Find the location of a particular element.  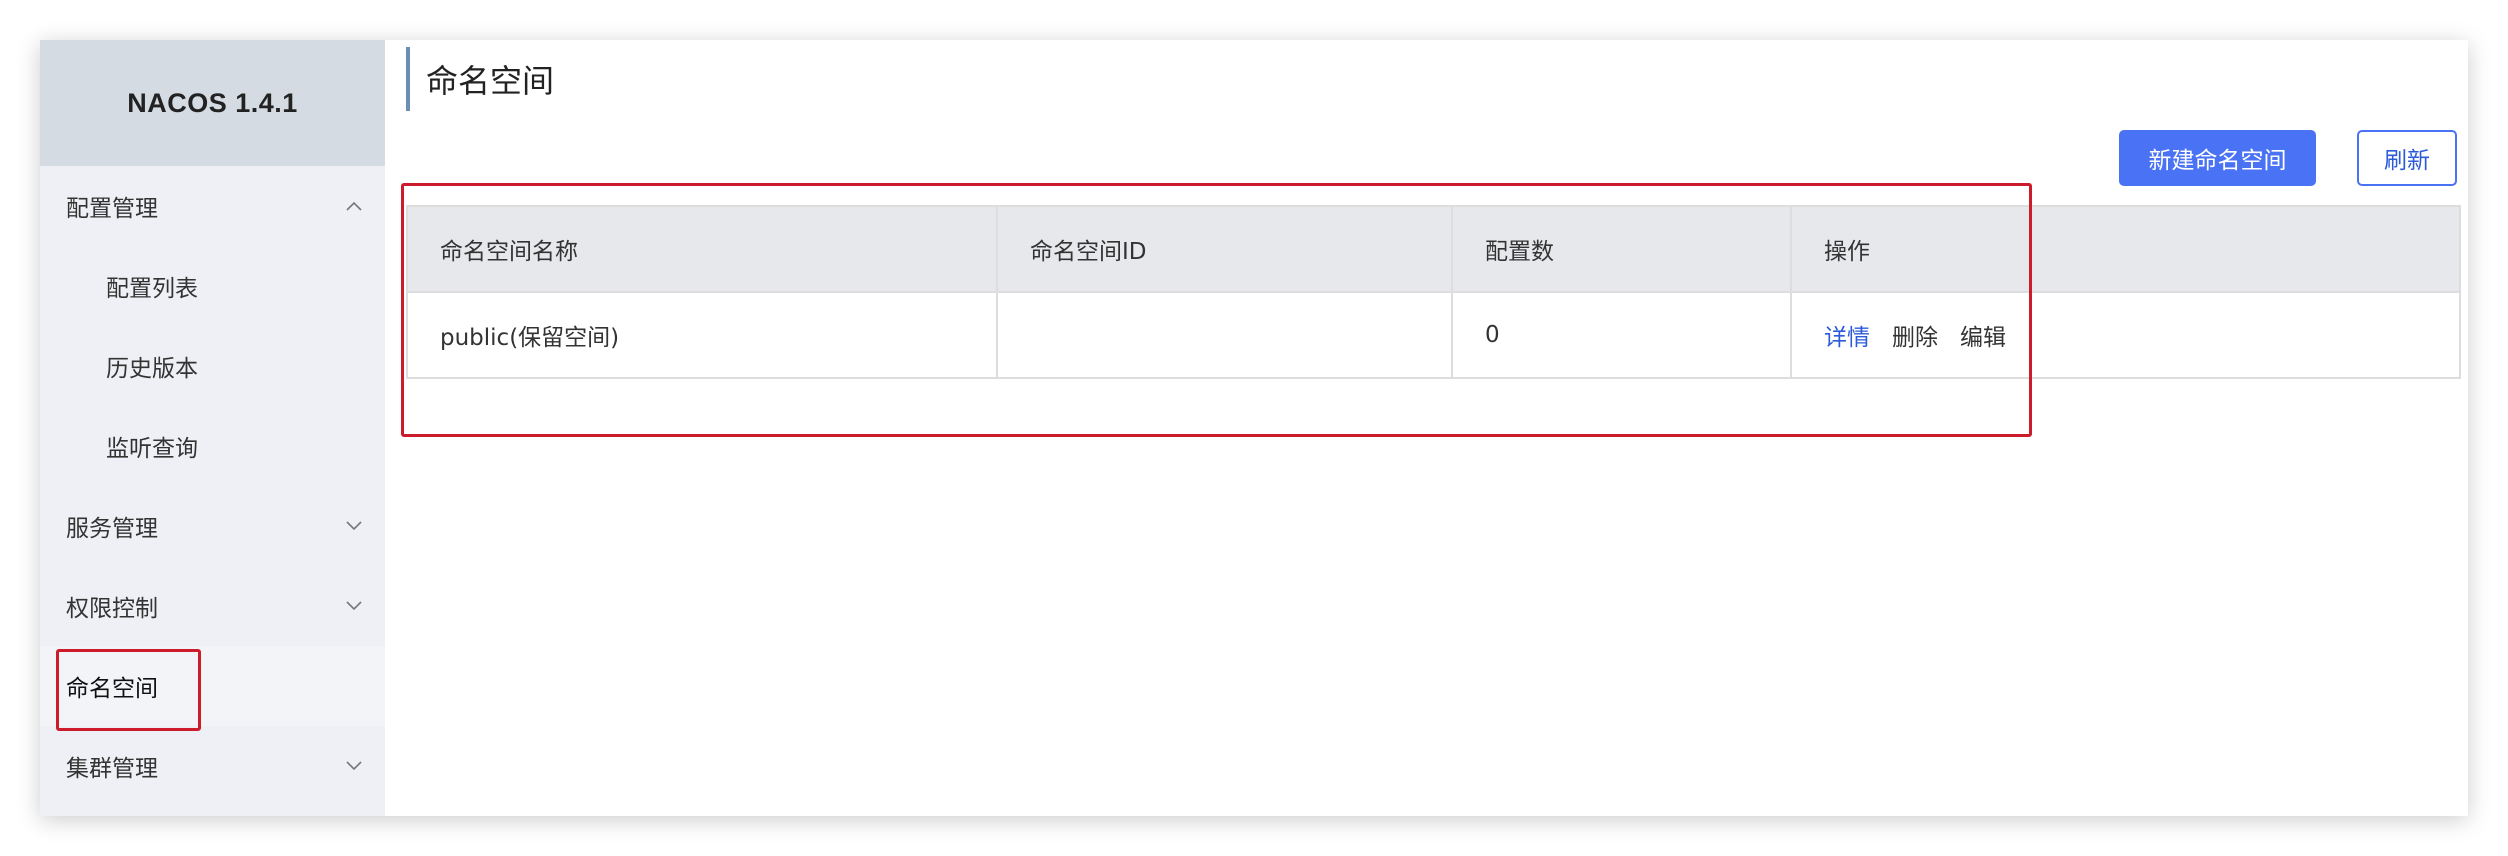

details-link: 详情 is located at coordinates (1847, 335).